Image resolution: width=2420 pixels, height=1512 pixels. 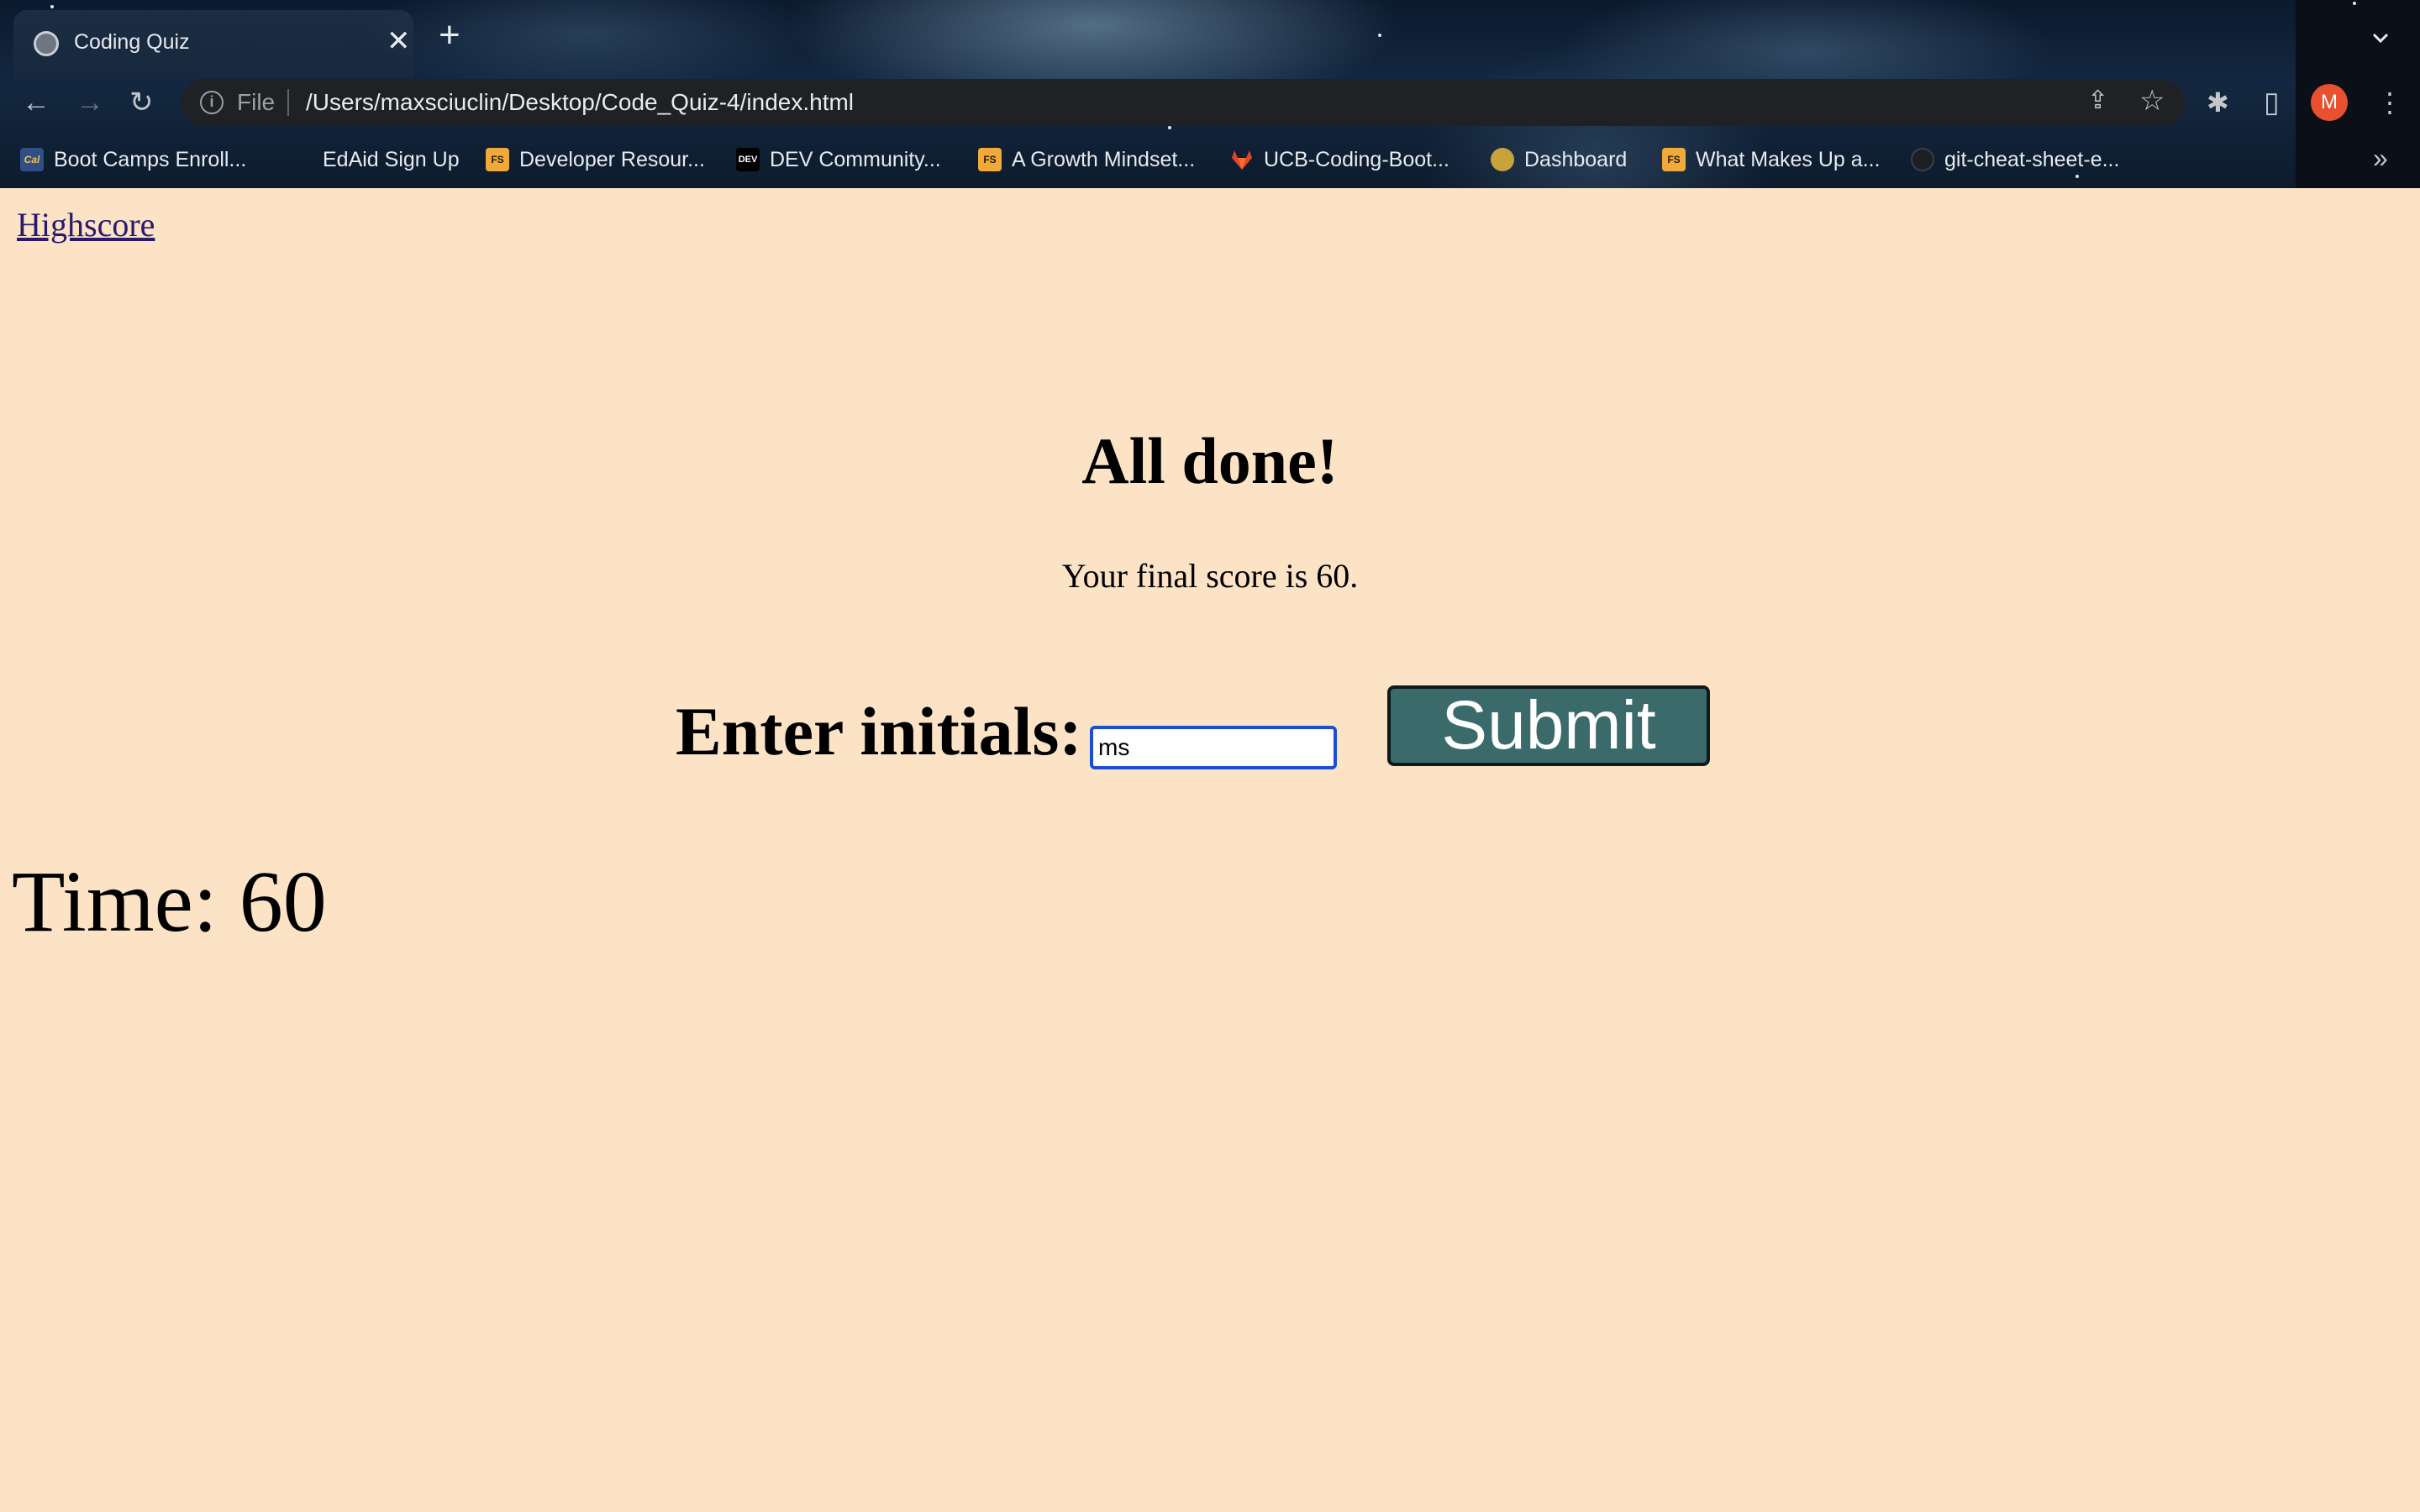 I want to click on tab-coding-quiz: Coding Quiz ✕, so click(x=213, y=44).